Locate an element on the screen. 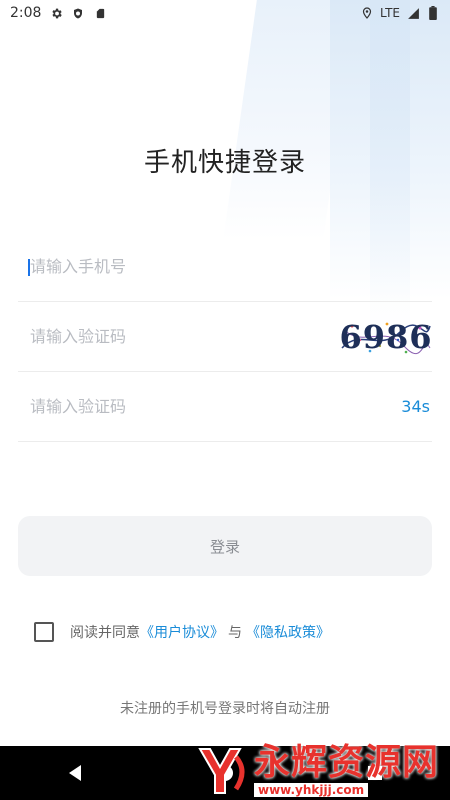 Image resolution: width=450 pixels, height=800 pixels. captcha-image: 6986 is located at coordinates (386, 337).